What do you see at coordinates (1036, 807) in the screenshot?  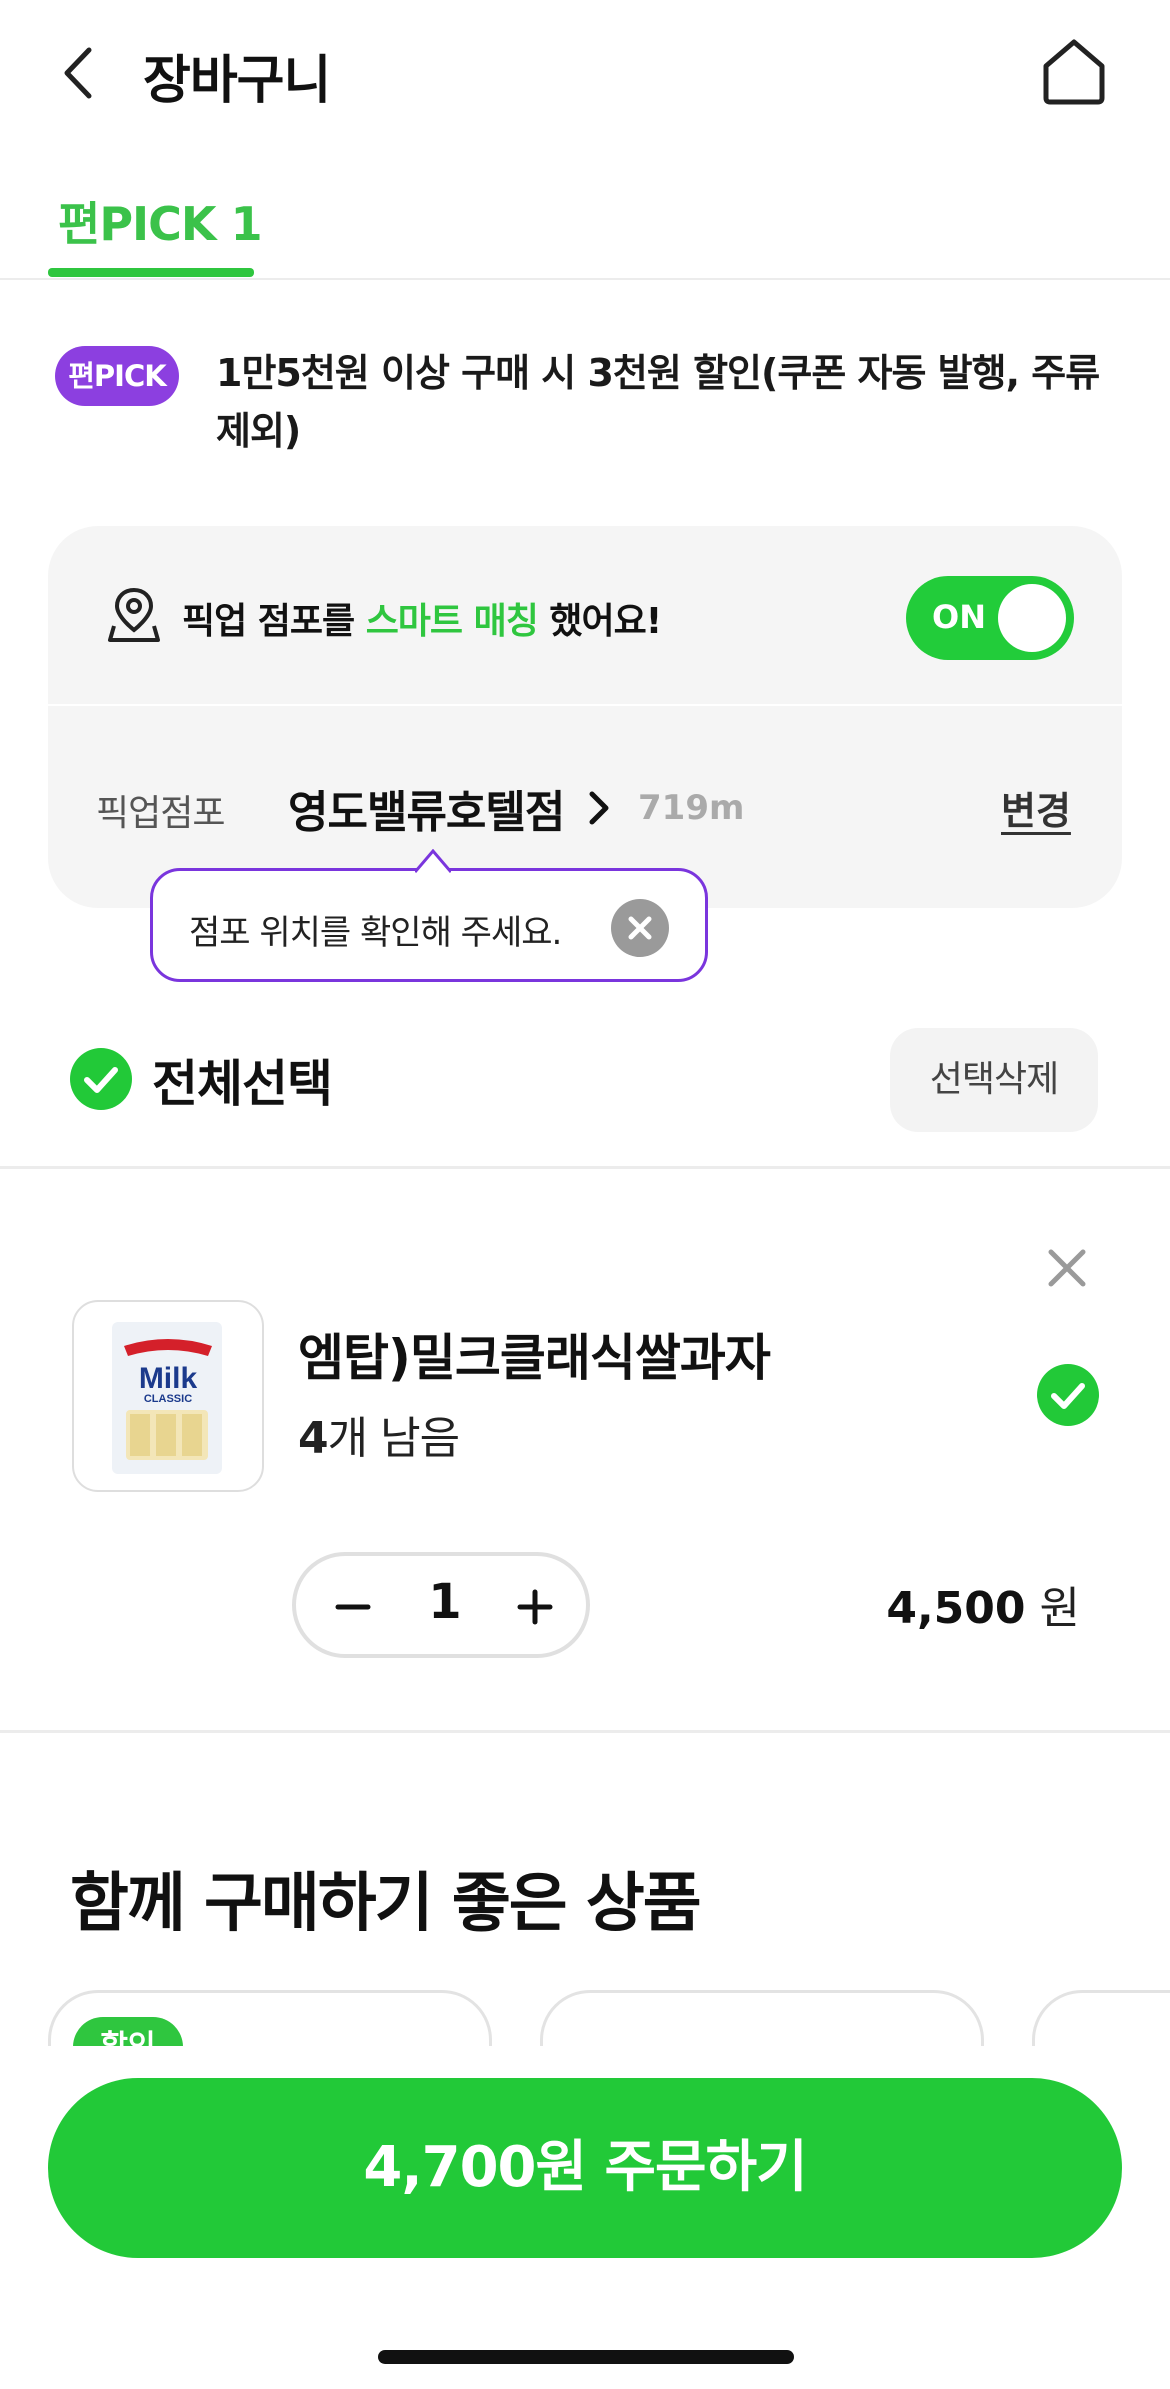 I see `change-store-link: 변경` at bounding box center [1036, 807].